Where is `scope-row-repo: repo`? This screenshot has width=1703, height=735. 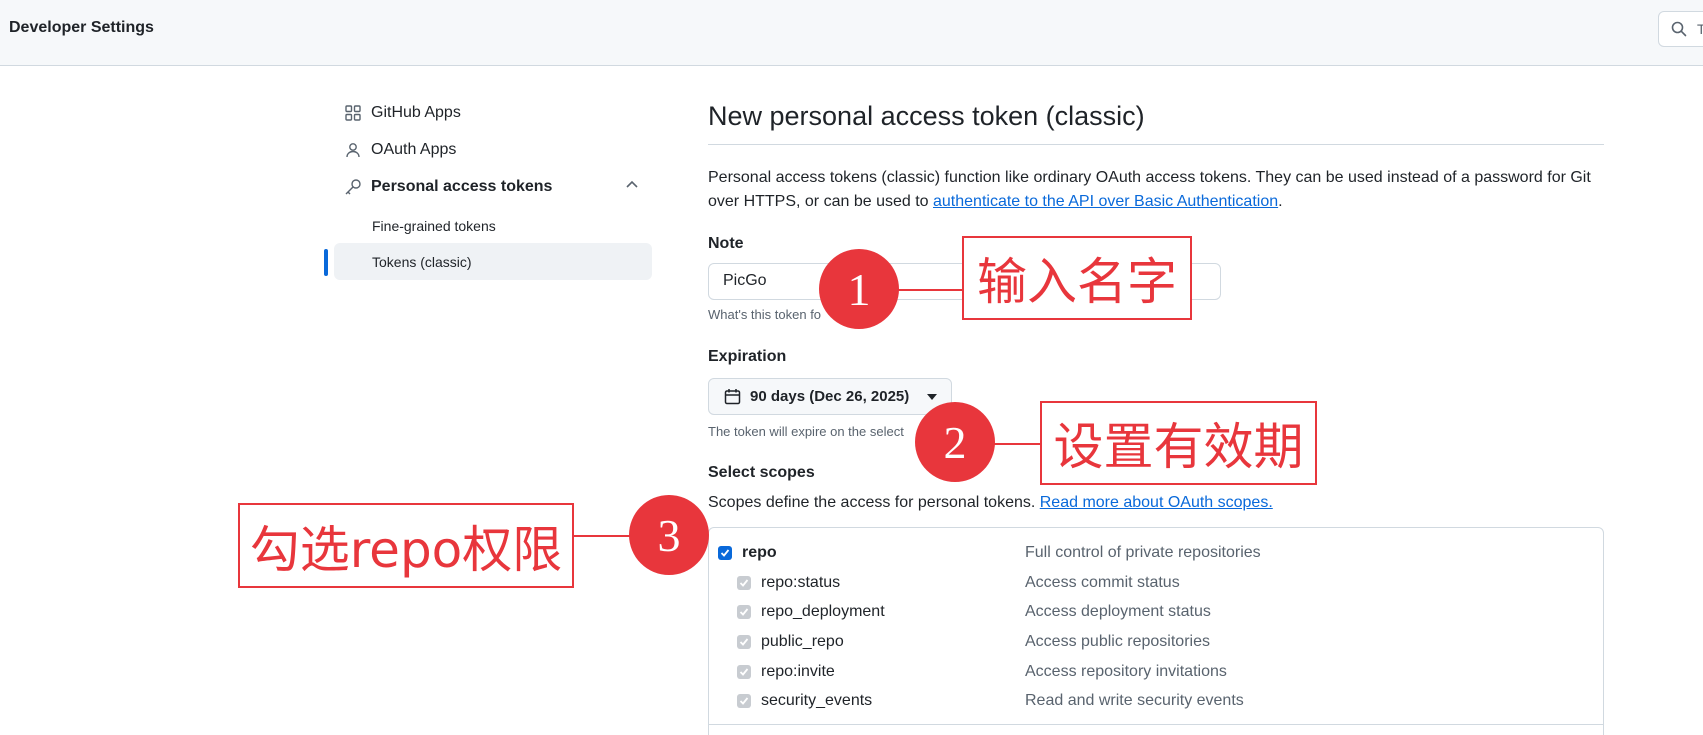 scope-row-repo: repo is located at coordinates (747, 553).